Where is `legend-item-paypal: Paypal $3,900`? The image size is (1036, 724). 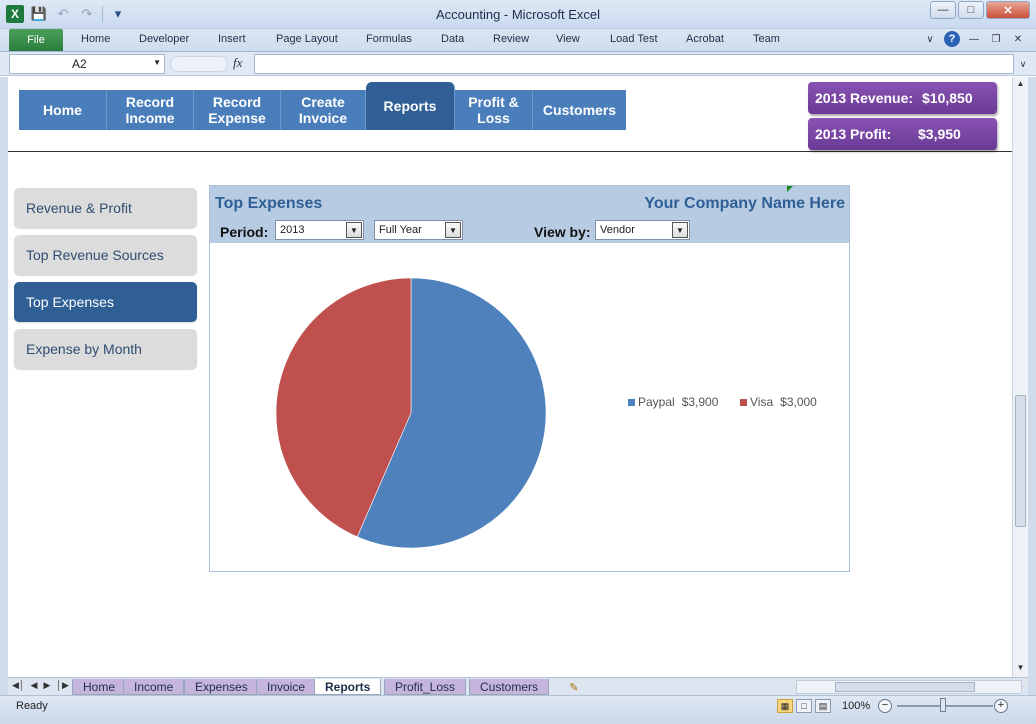 legend-item-paypal: Paypal $3,900 is located at coordinates (673, 402).